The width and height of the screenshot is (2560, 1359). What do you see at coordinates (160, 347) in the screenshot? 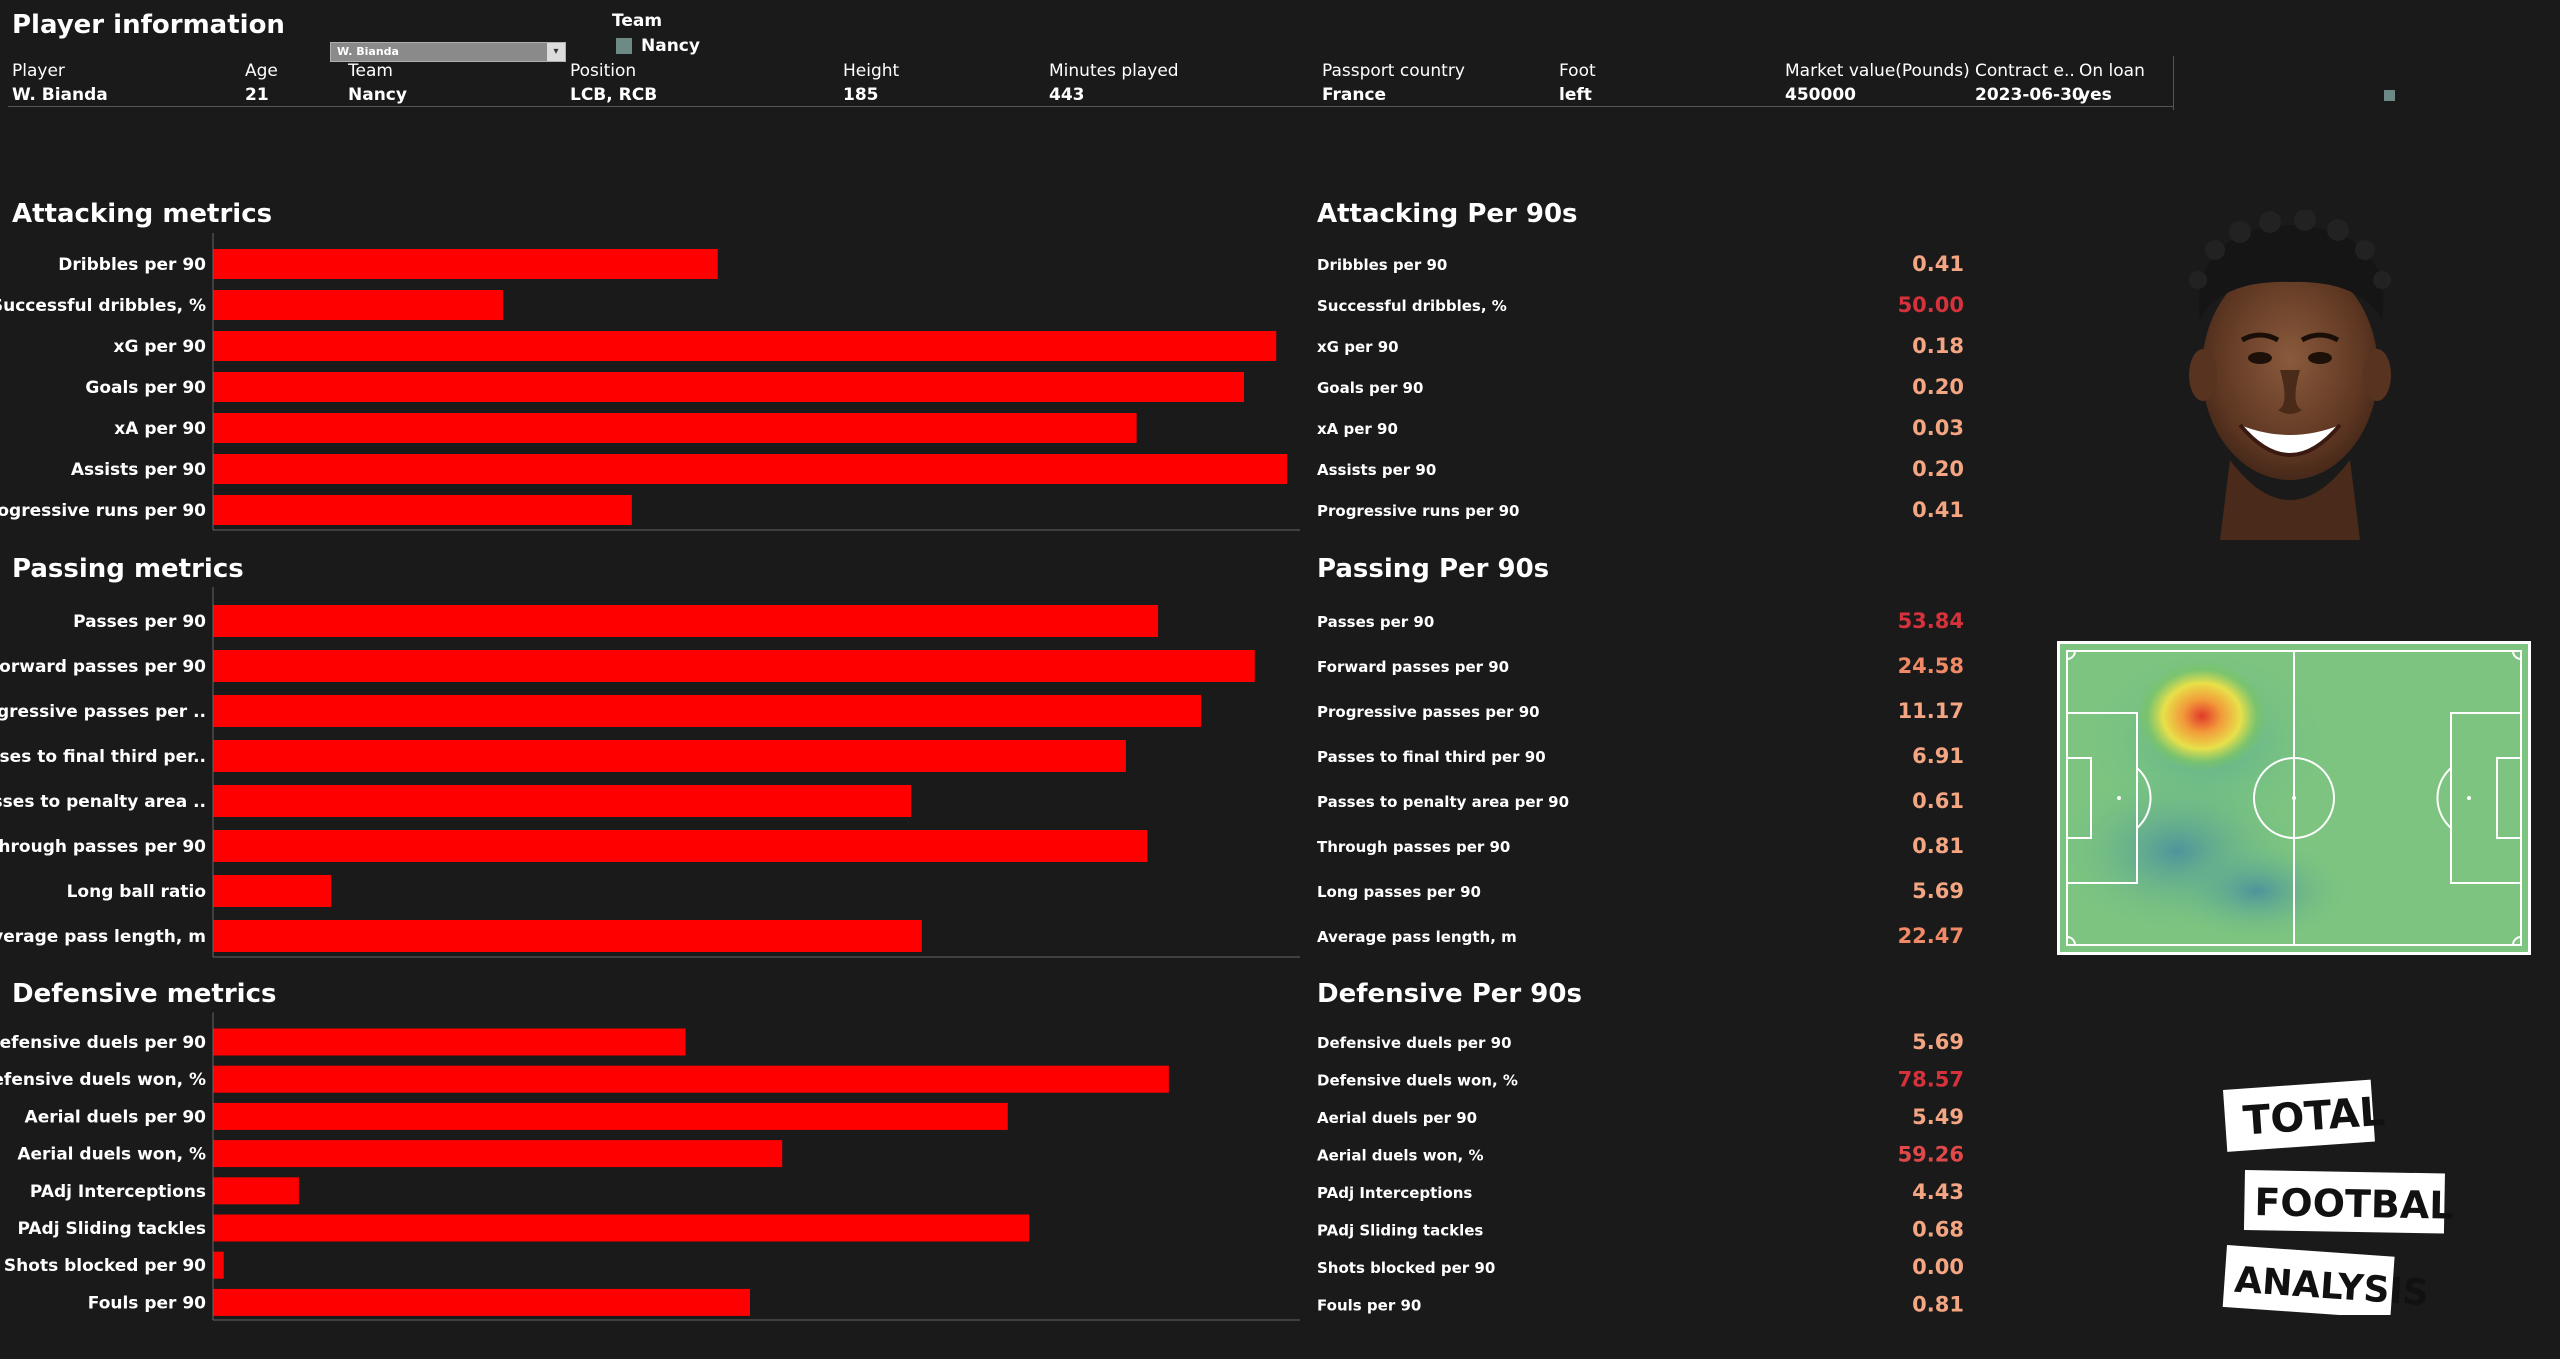
I see `bar-label: xG per 90` at bounding box center [160, 347].